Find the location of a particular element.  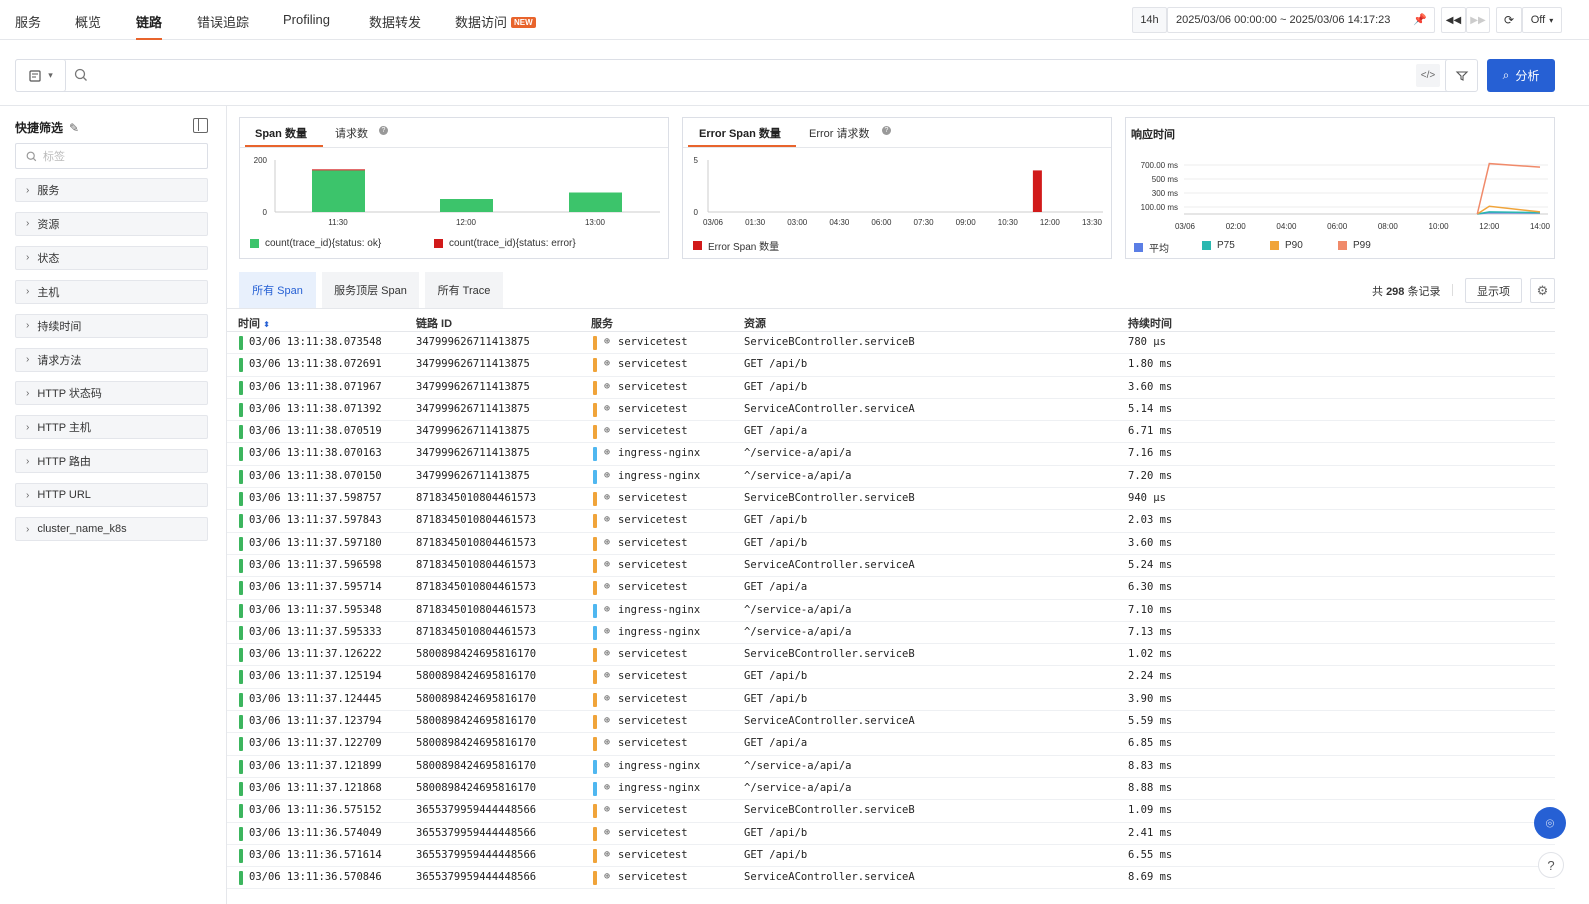

tab-profiling: Profiling is located at coordinates (306, 26).